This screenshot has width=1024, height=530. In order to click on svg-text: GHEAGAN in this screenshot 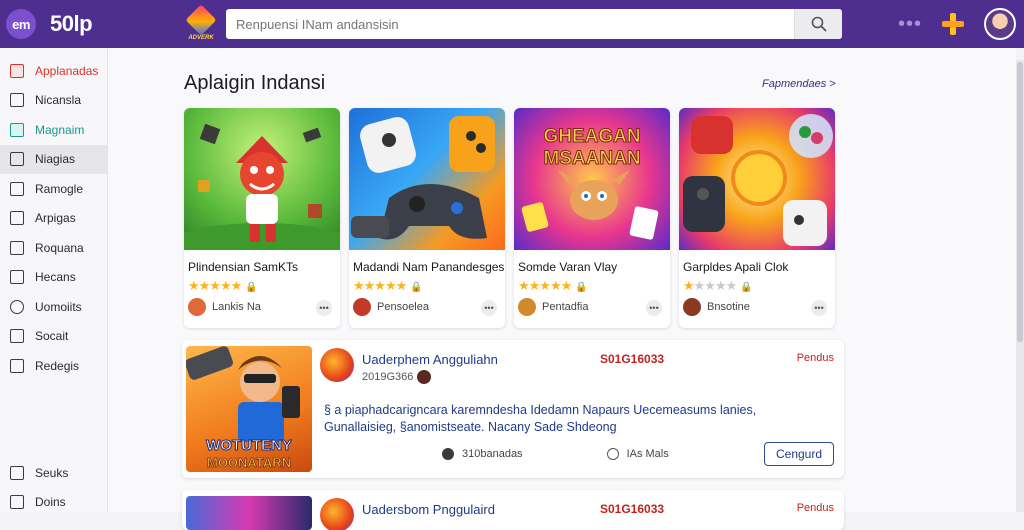, I will do `click(591, 136)`.